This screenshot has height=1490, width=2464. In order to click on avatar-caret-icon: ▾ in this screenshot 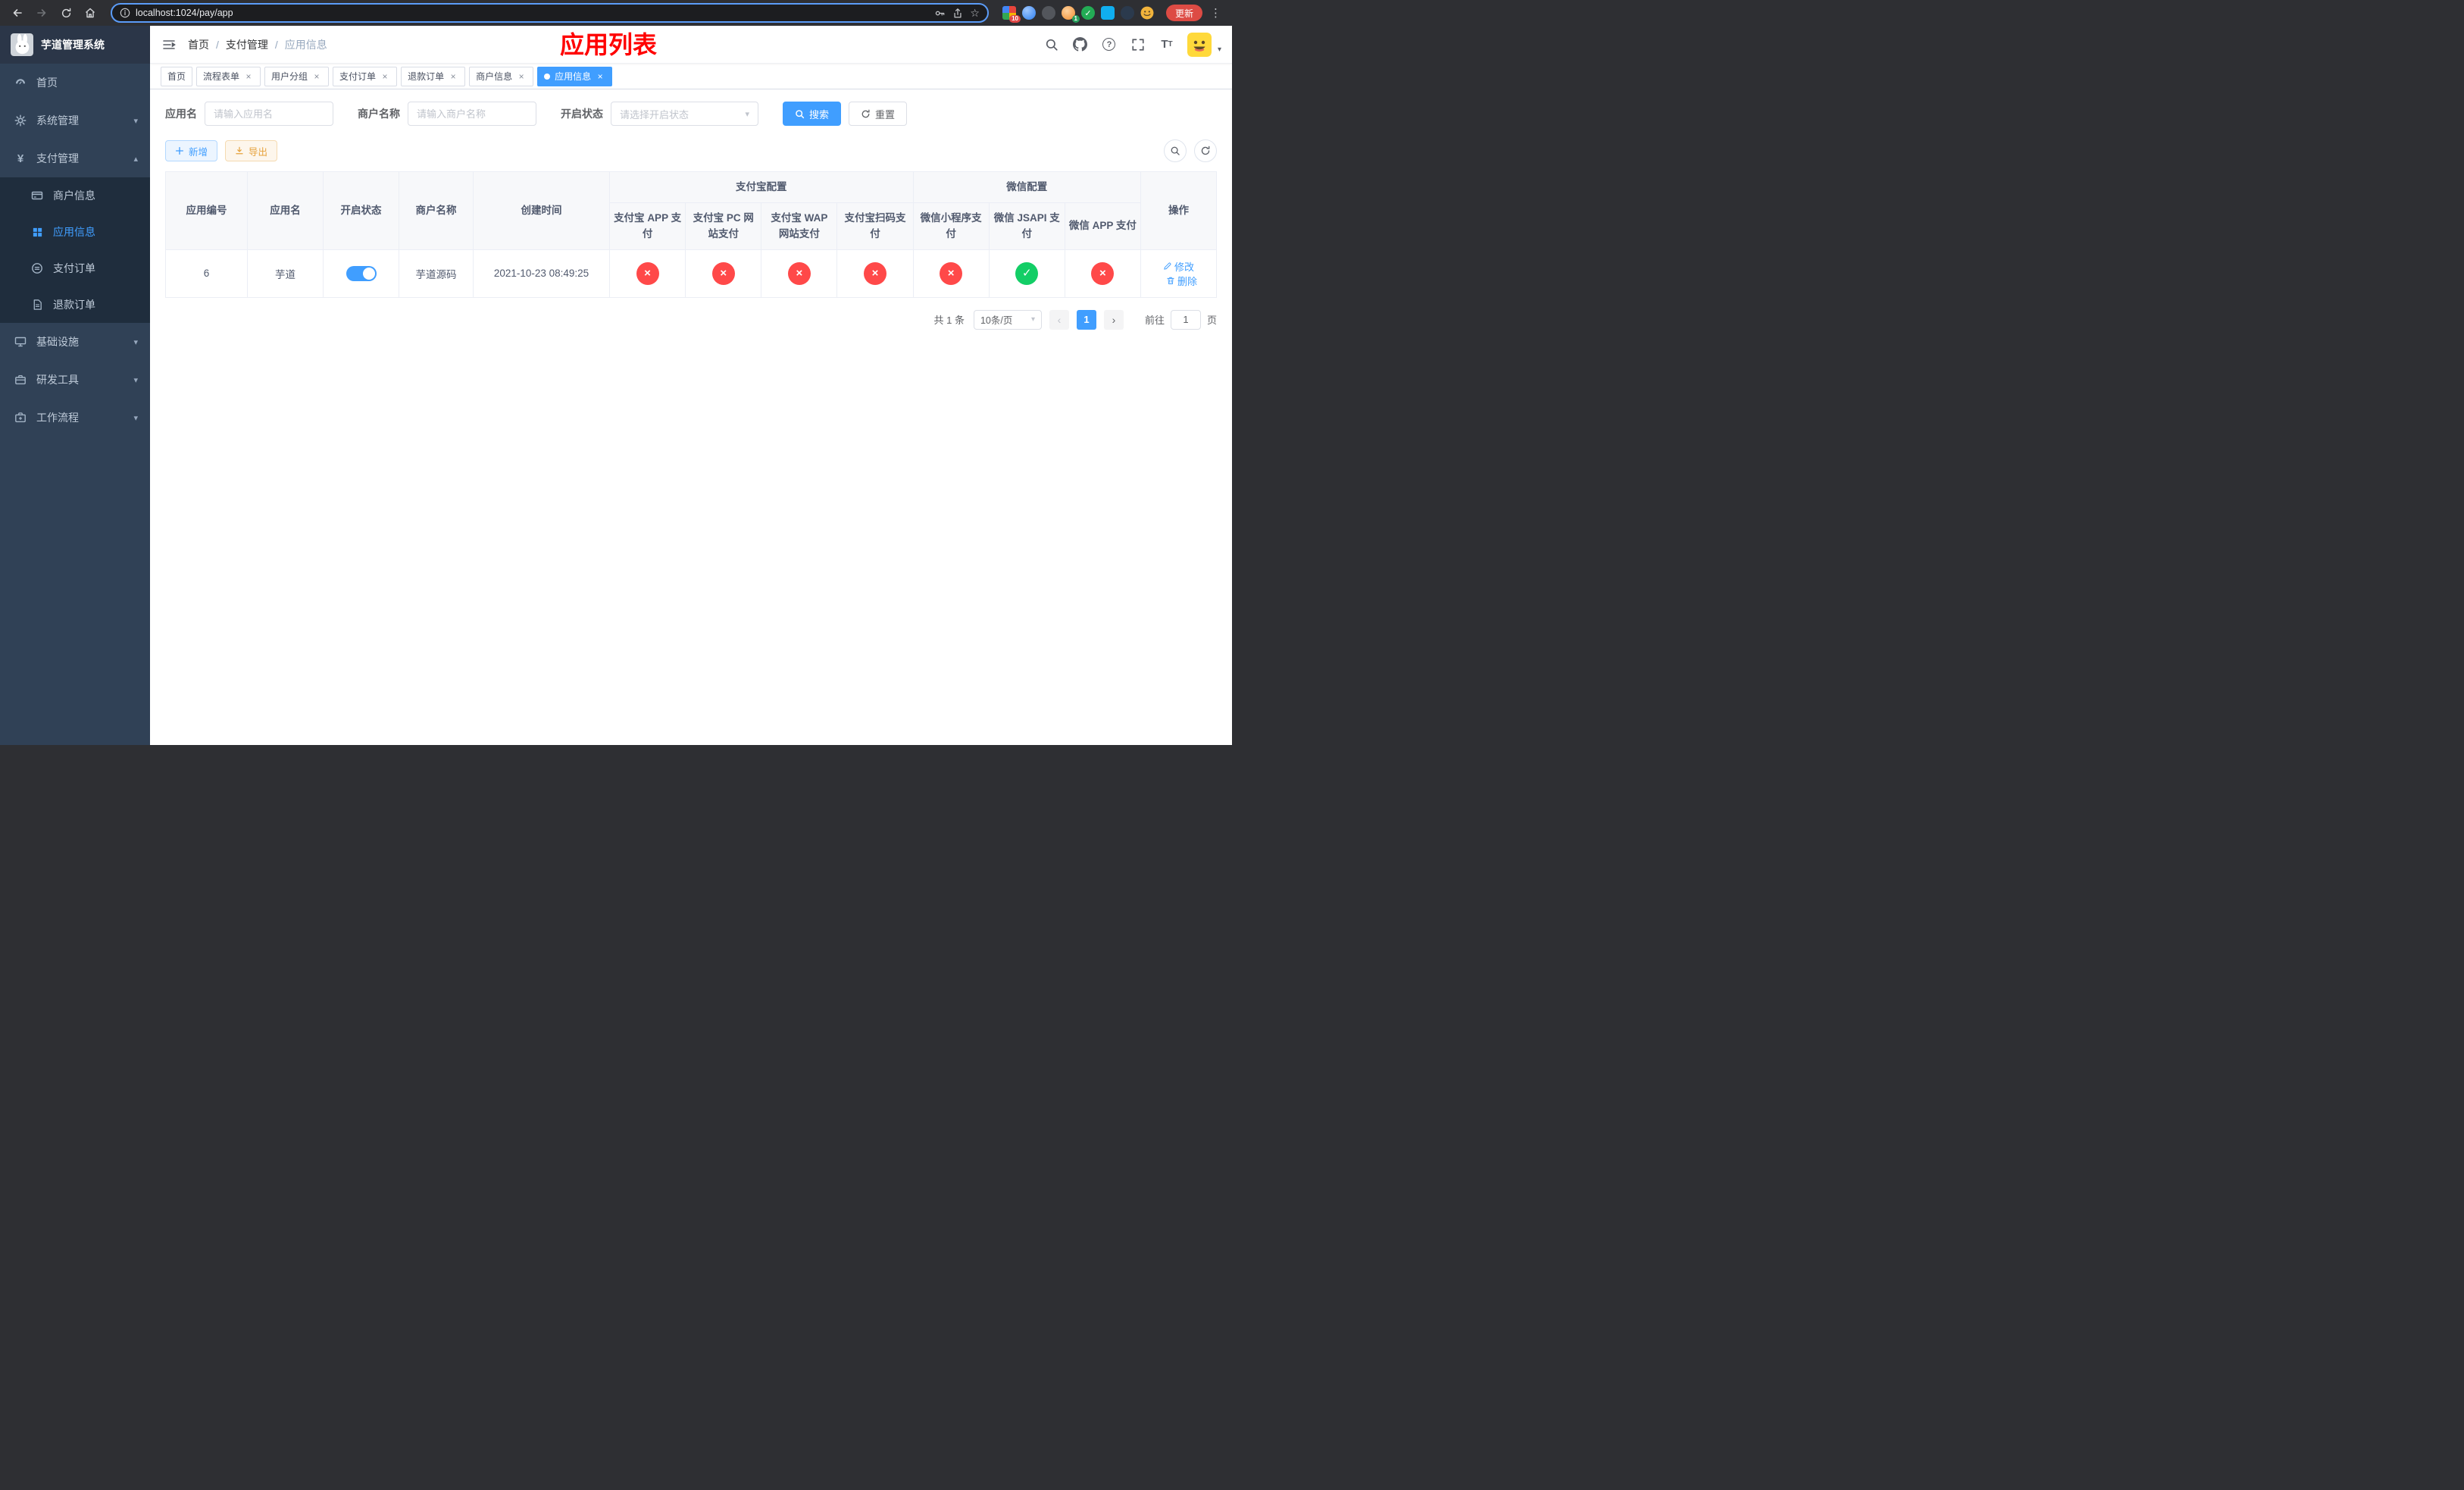, I will do `click(1219, 51)`.